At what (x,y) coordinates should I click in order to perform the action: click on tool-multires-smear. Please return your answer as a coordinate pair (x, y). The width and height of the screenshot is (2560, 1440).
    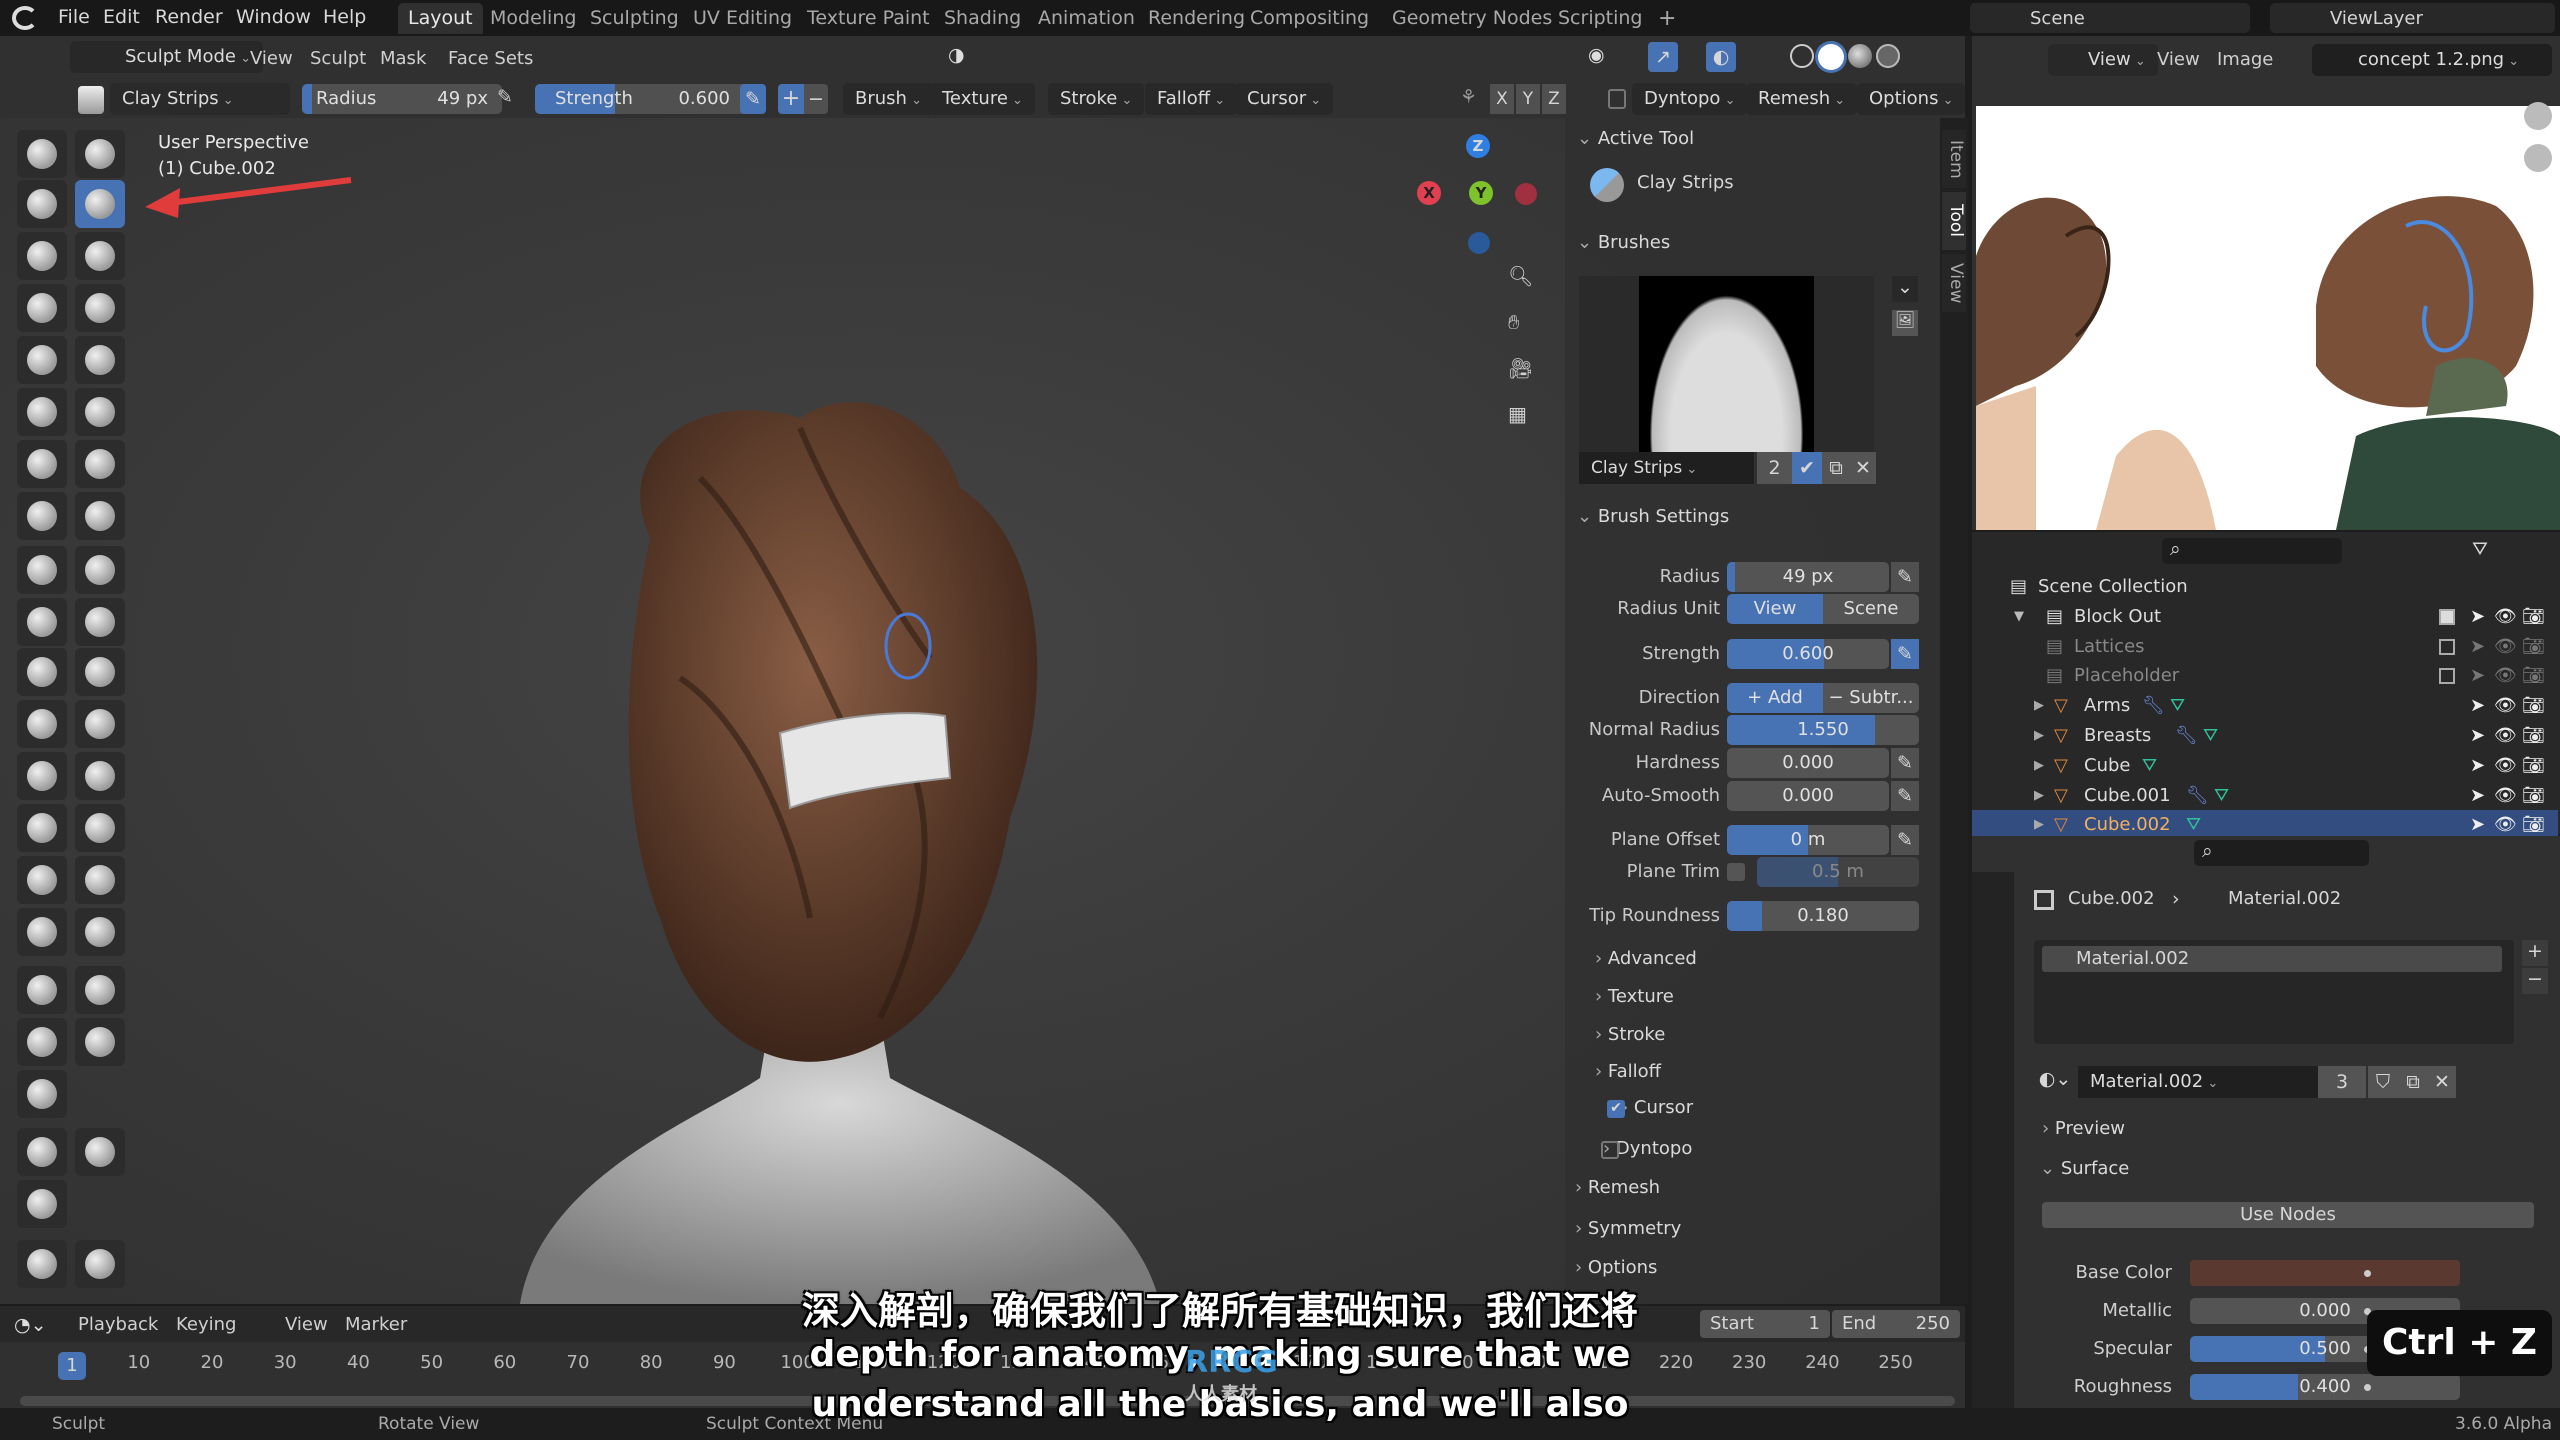
    Looking at the image, I should click on (100, 880).